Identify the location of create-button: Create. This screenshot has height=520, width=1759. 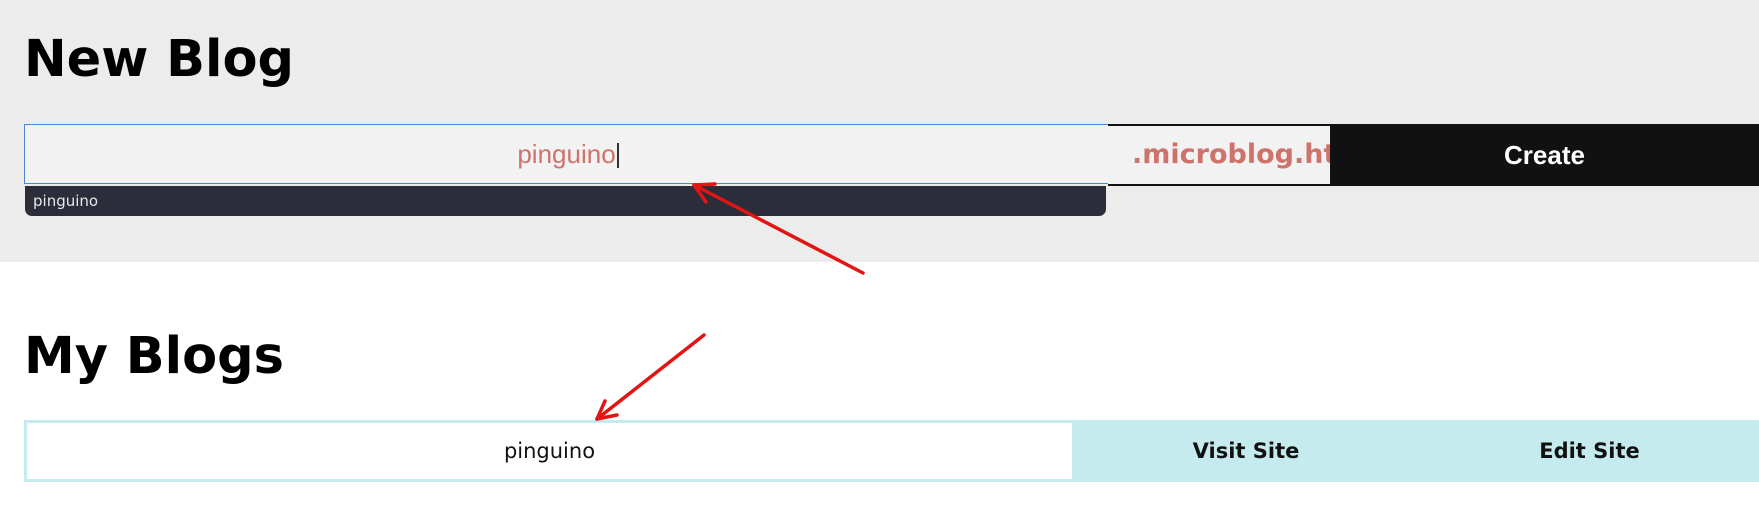
(1544, 155).